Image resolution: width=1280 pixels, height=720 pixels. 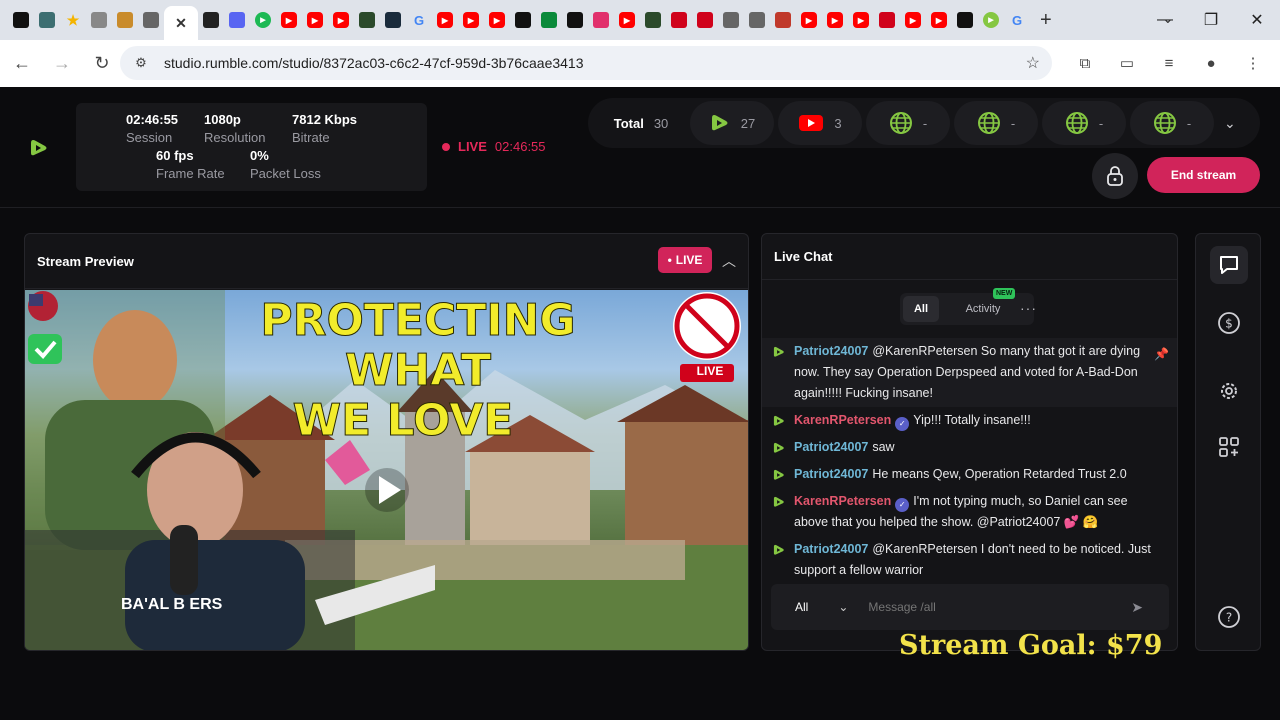 I want to click on pin-icon: 📌, so click(x=1161, y=354).